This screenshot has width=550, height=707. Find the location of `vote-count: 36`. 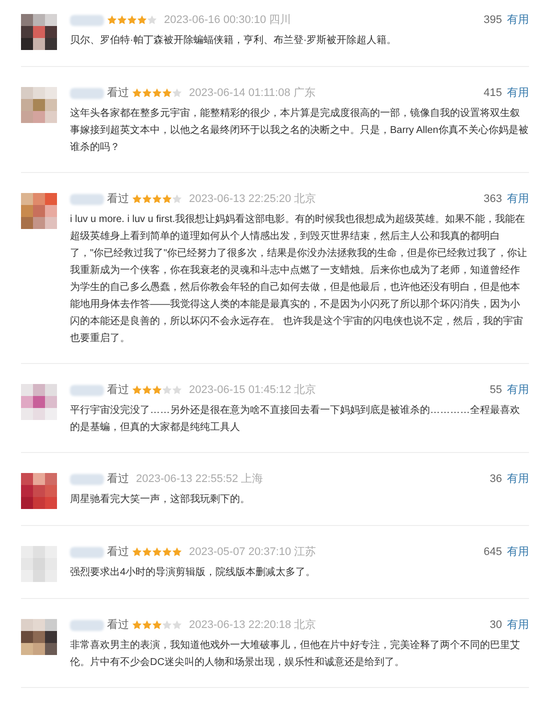

vote-count: 36 is located at coordinates (496, 479).